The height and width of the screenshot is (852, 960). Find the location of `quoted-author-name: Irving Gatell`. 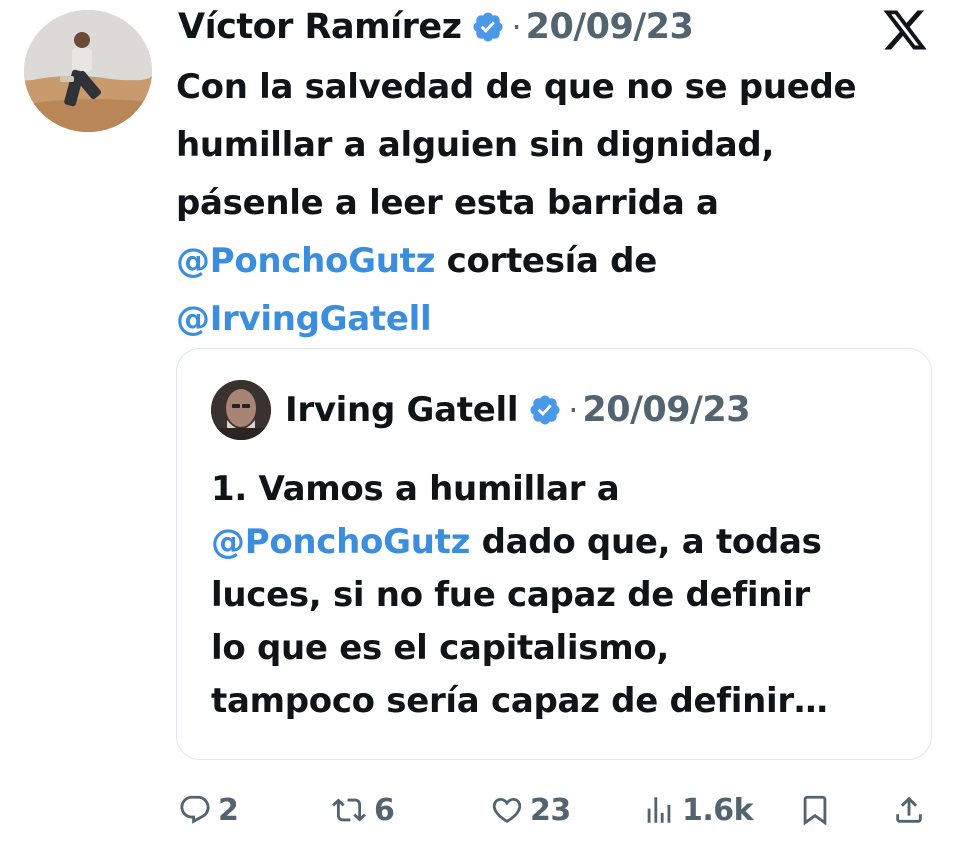

quoted-author-name: Irving Gatell is located at coordinates (401, 410).